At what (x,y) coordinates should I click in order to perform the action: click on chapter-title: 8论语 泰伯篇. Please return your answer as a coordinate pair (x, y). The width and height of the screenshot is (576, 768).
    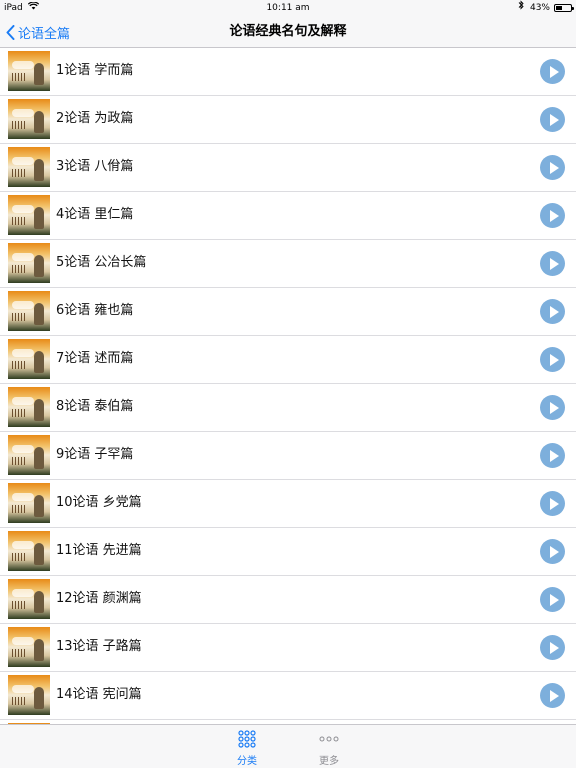
    Looking at the image, I should click on (95, 406).